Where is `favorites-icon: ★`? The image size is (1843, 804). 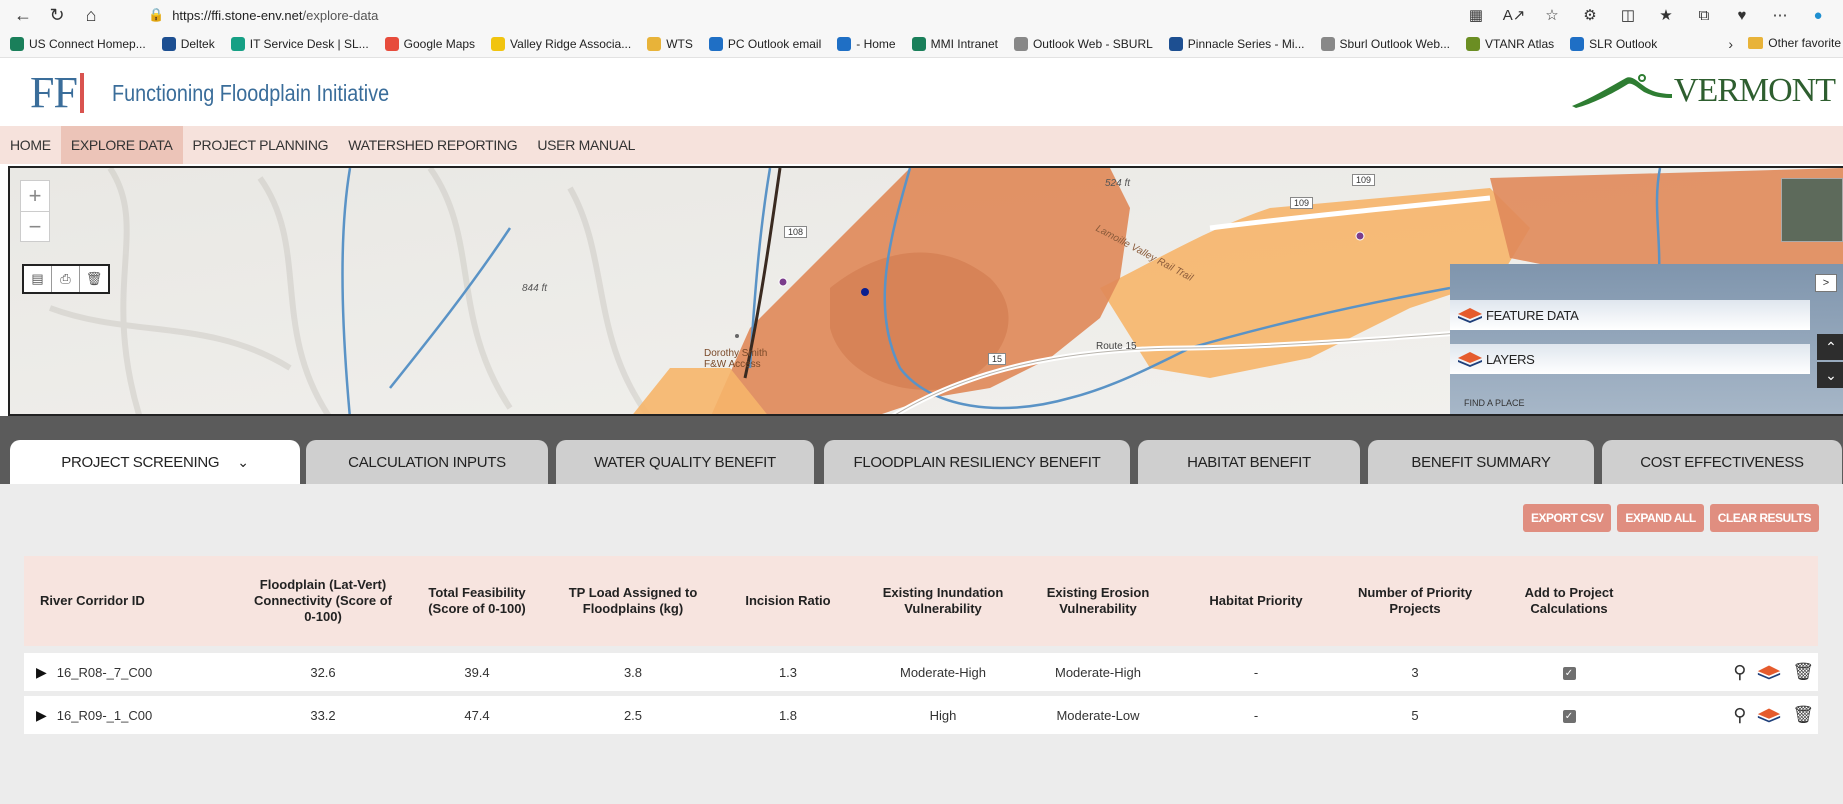 favorites-icon: ★ is located at coordinates (1666, 15).